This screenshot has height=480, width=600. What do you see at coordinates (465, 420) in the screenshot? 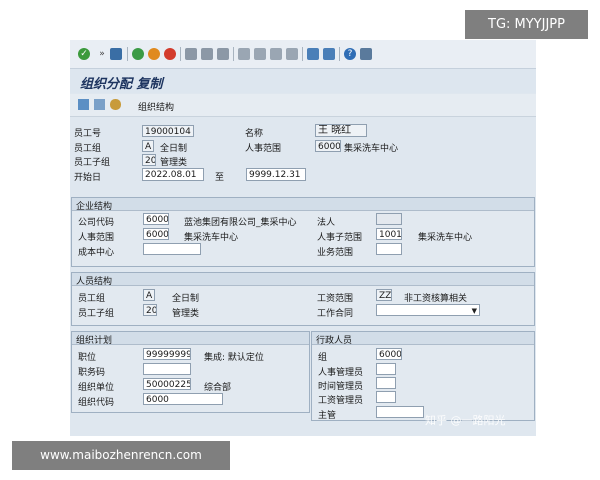
I see `zhihu-watermark: 知乎 @一路阳光` at bounding box center [465, 420].